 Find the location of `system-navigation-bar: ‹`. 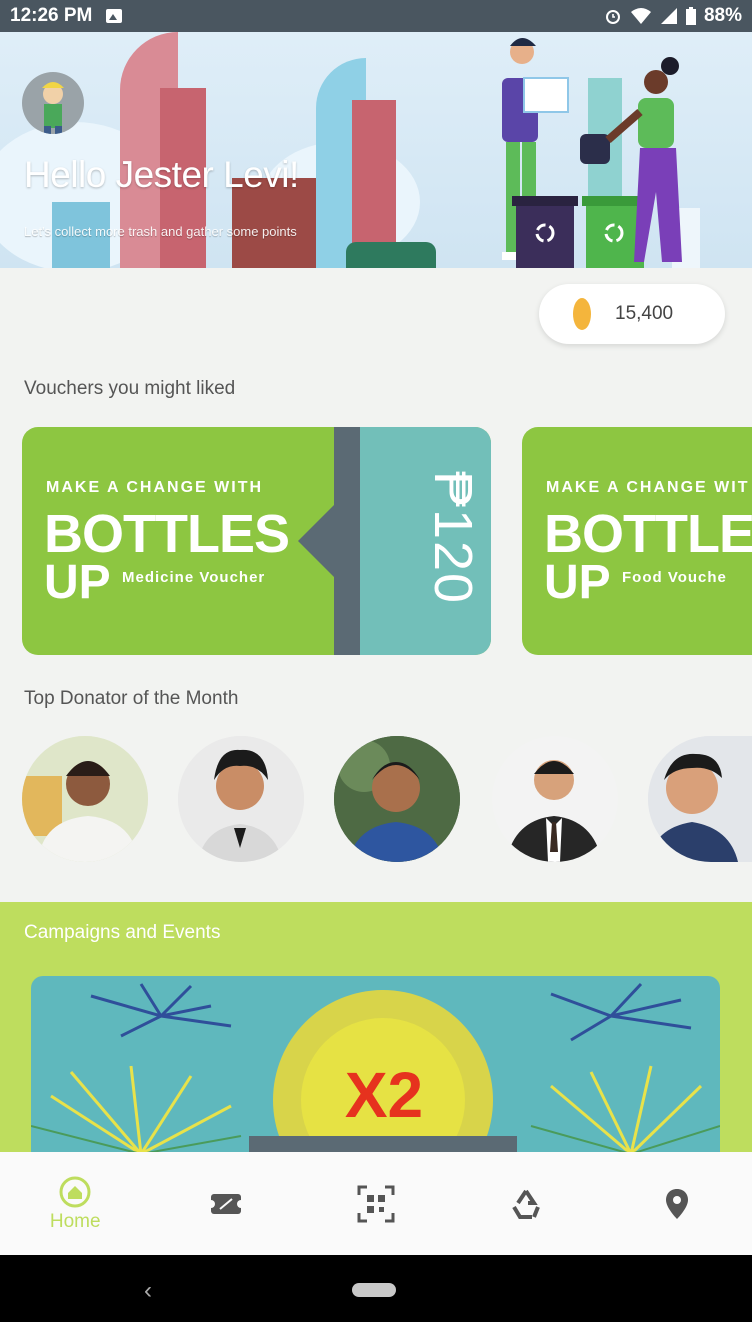

system-navigation-bar: ‹ is located at coordinates (376, 1288).